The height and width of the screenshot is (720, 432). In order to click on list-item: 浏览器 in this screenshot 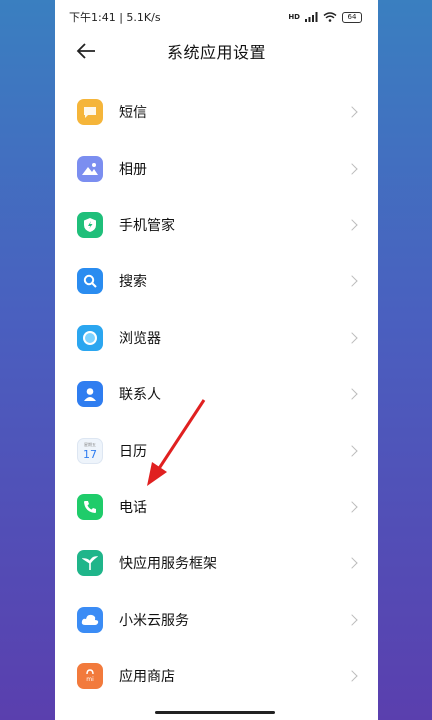, I will do `click(216, 338)`.